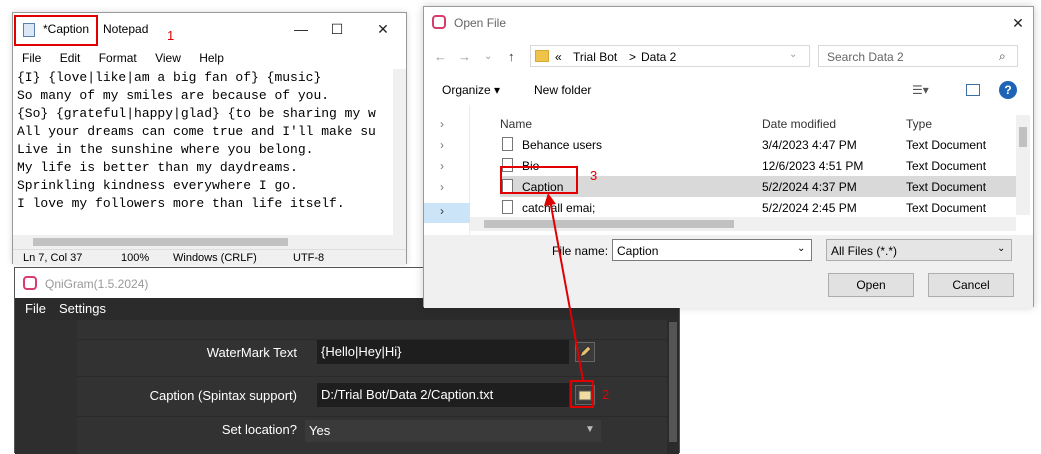 This screenshot has width=1041, height=454. I want to click on annotation-arrow, so click(564, 287).